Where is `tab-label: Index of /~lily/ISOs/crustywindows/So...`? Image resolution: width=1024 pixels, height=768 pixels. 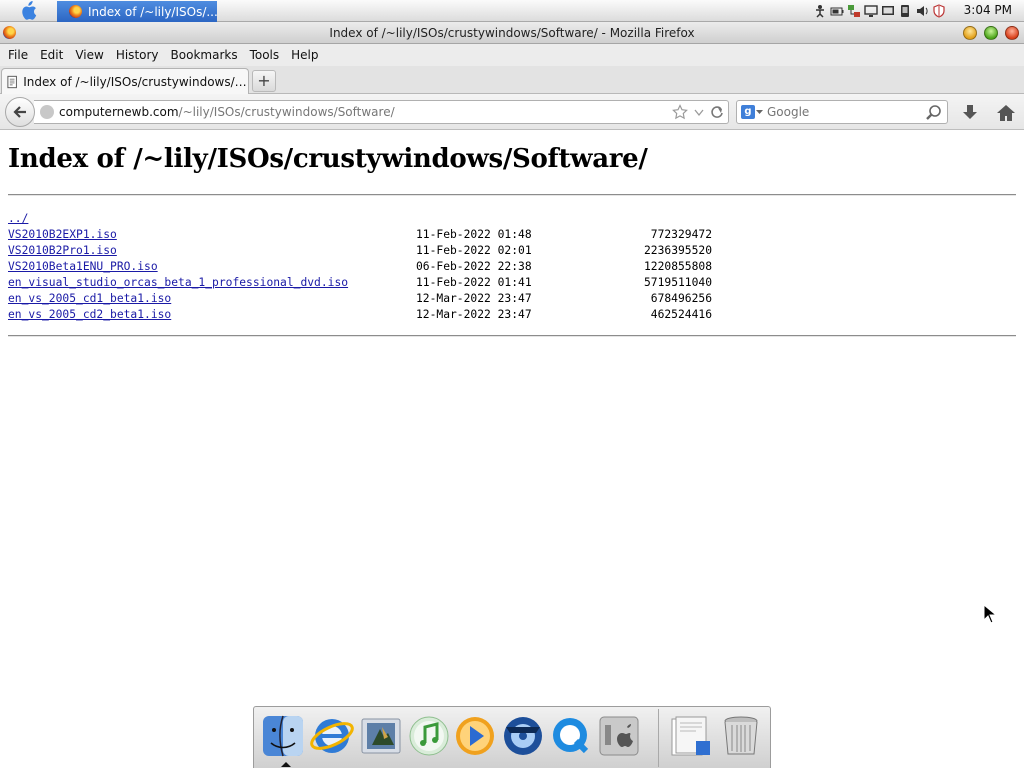
tab-label: Index of /~lily/ISOs/crustywindows/So... is located at coordinates (135, 82).